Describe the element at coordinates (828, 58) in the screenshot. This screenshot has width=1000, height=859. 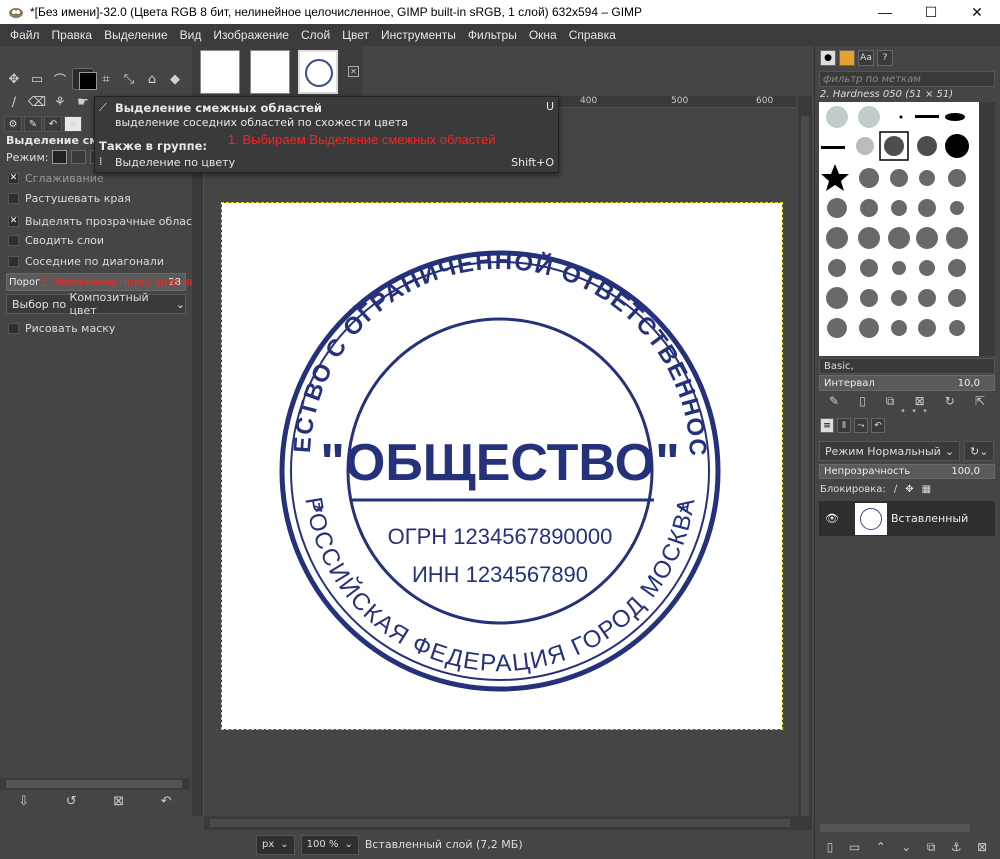
I see `brushes-tab-icon: ●` at that location.